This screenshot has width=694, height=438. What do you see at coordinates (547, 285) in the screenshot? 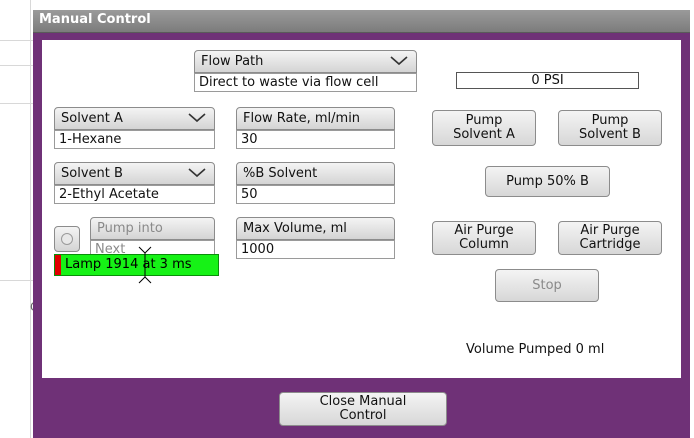
I see `stop-button: Stop` at bounding box center [547, 285].